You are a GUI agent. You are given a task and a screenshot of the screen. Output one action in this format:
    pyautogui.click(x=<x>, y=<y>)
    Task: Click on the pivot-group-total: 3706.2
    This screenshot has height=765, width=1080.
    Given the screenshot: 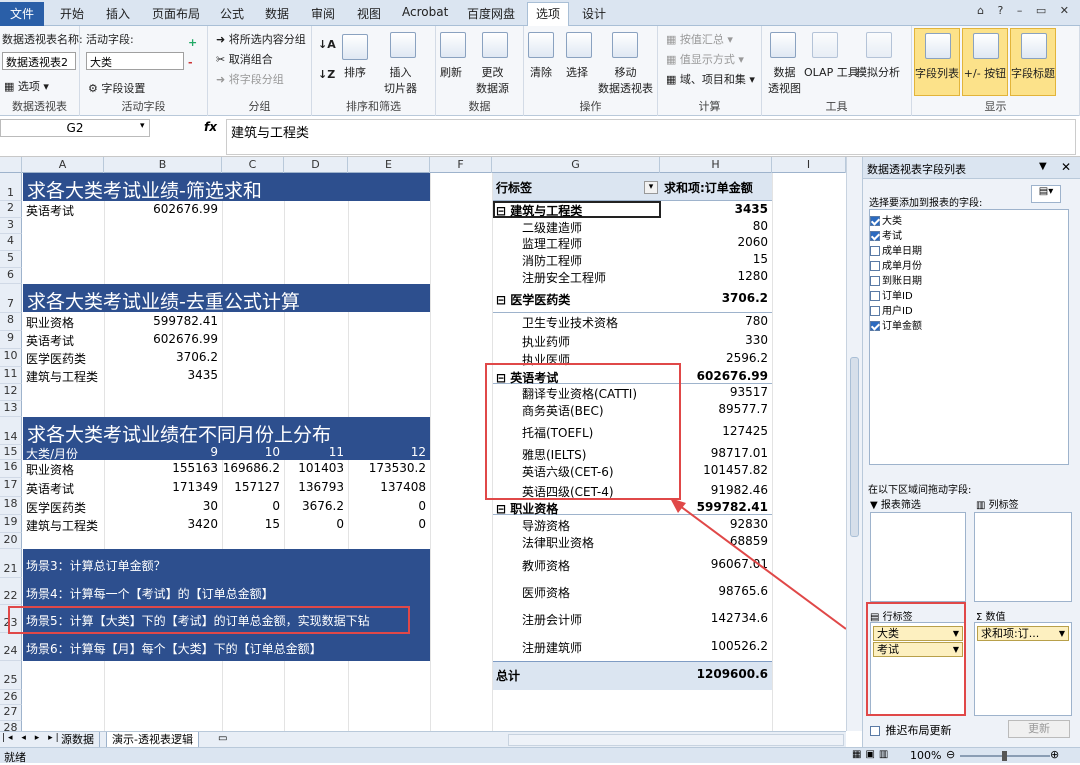 What is the action you would take?
    pyautogui.click(x=714, y=298)
    